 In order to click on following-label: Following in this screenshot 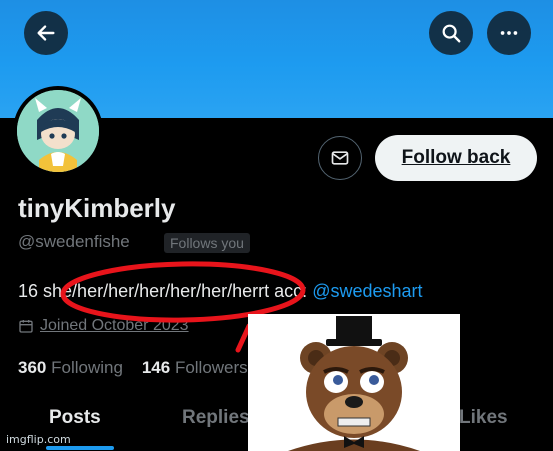, I will do `click(87, 367)`.